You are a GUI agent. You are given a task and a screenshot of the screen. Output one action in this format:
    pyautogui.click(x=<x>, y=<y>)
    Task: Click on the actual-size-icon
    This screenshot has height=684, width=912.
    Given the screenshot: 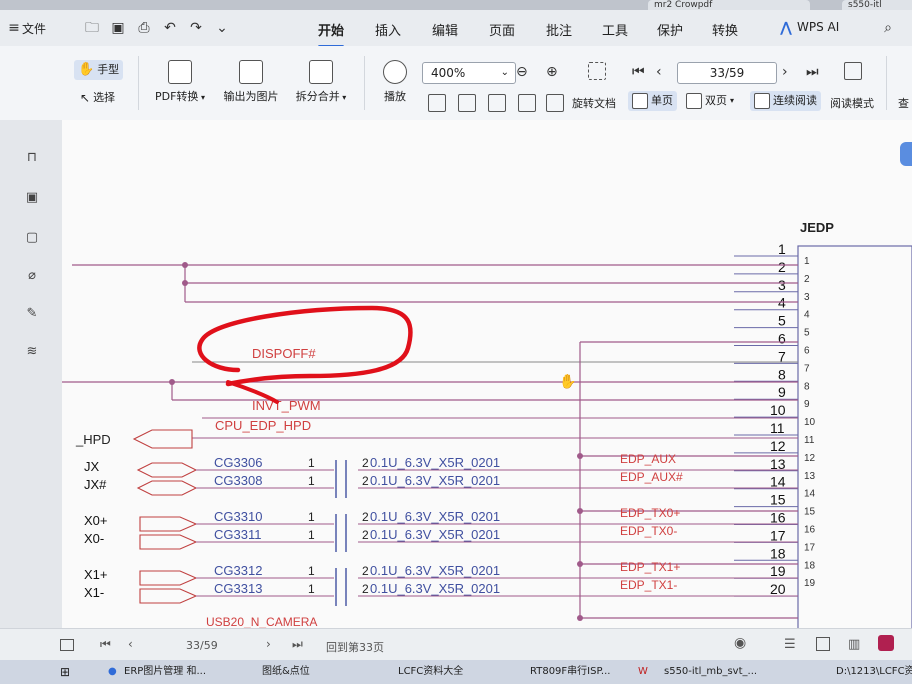 What is the action you would take?
    pyautogui.click(x=437, y=103)
    